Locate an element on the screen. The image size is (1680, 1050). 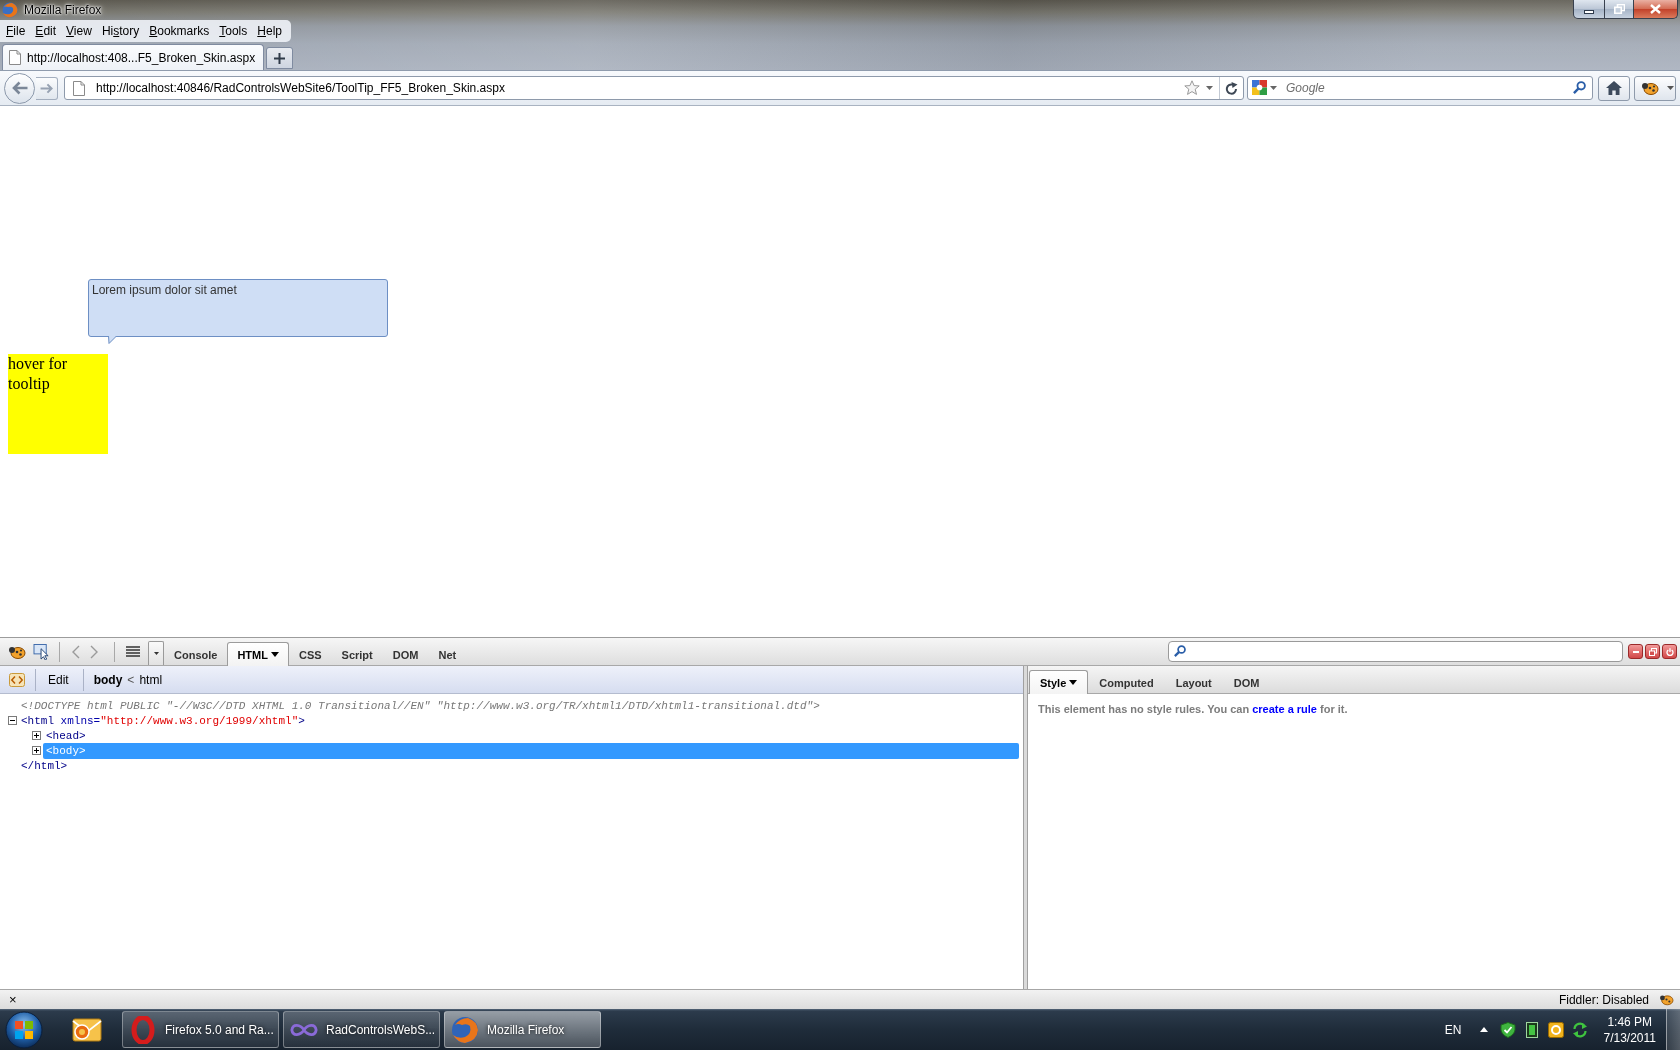
search-field: Google is located at coordinates (1420, 88).